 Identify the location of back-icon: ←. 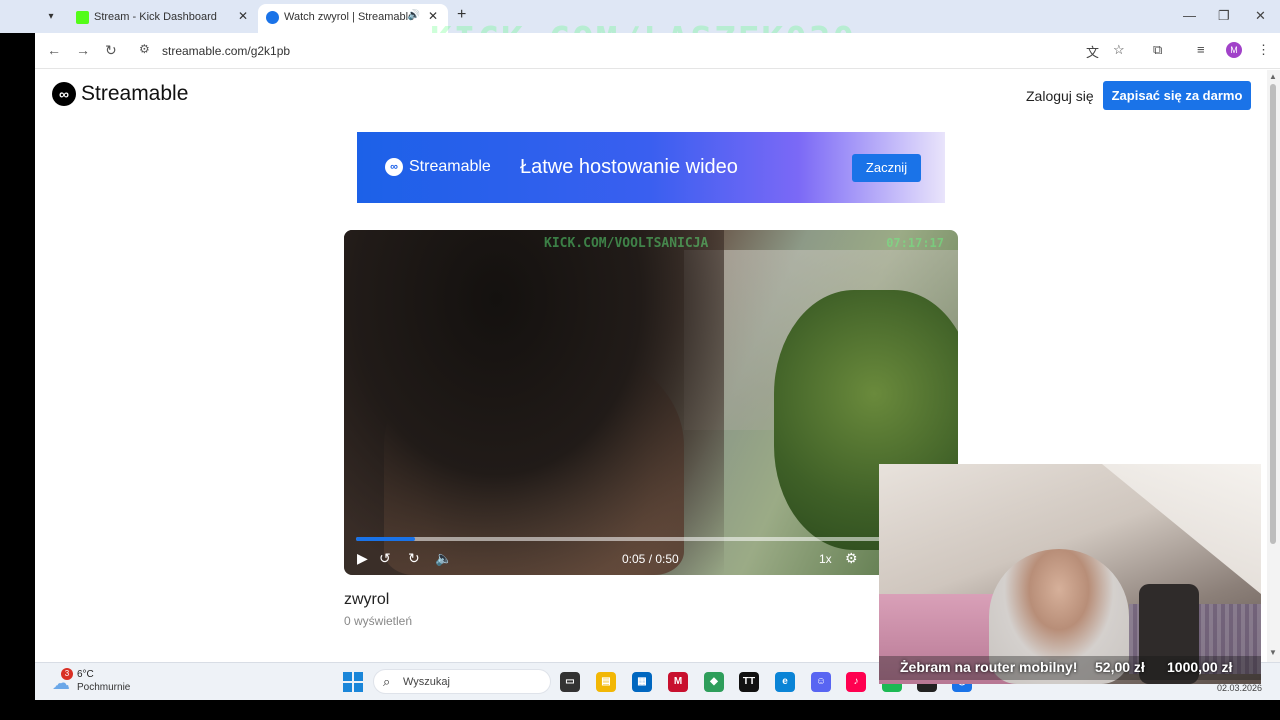
(54, 50).